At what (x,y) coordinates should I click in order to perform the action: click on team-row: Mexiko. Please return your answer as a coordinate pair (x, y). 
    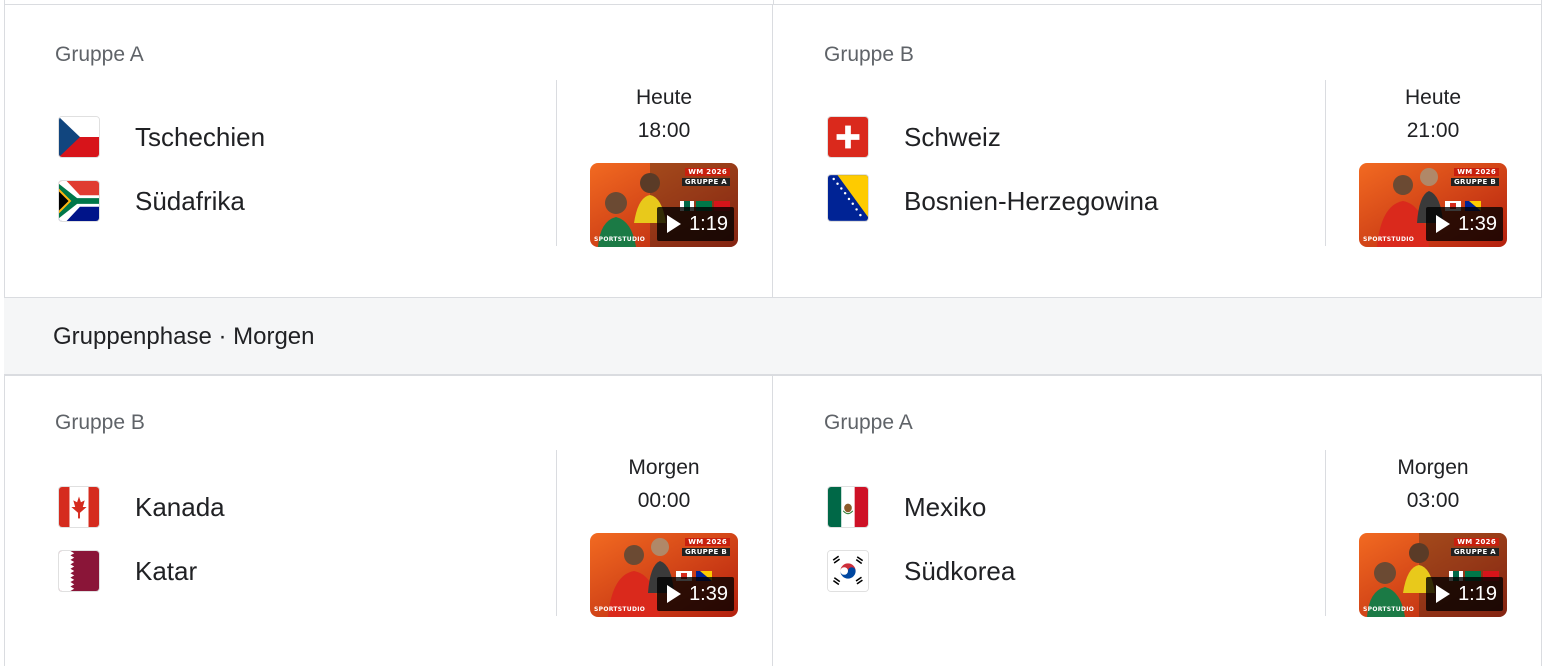
    Looking at the image, I should click on (906, 507).